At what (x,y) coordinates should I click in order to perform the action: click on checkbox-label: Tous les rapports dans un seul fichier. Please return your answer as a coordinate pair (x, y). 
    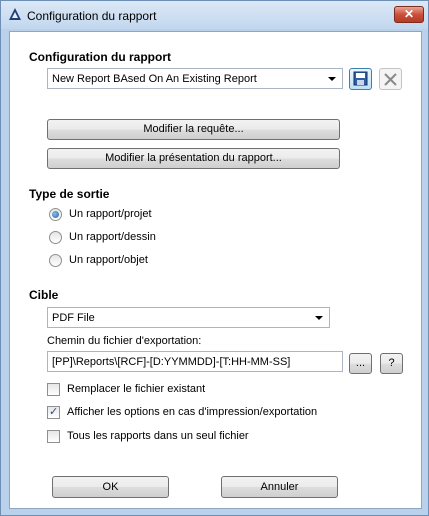
    Looking at the image, I should click on (158, 436).